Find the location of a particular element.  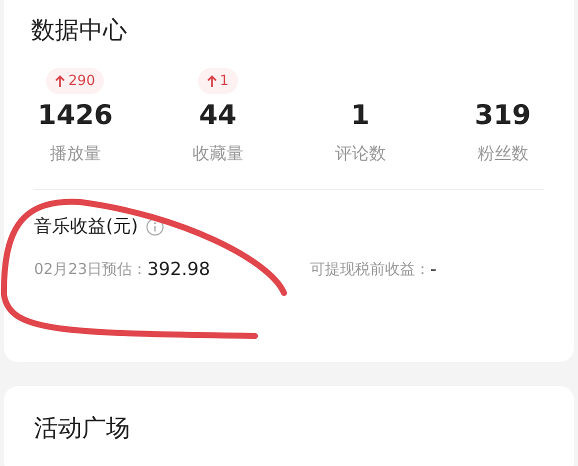

estimate-label: 02月23日预估： is located at coordinates (91, 269).